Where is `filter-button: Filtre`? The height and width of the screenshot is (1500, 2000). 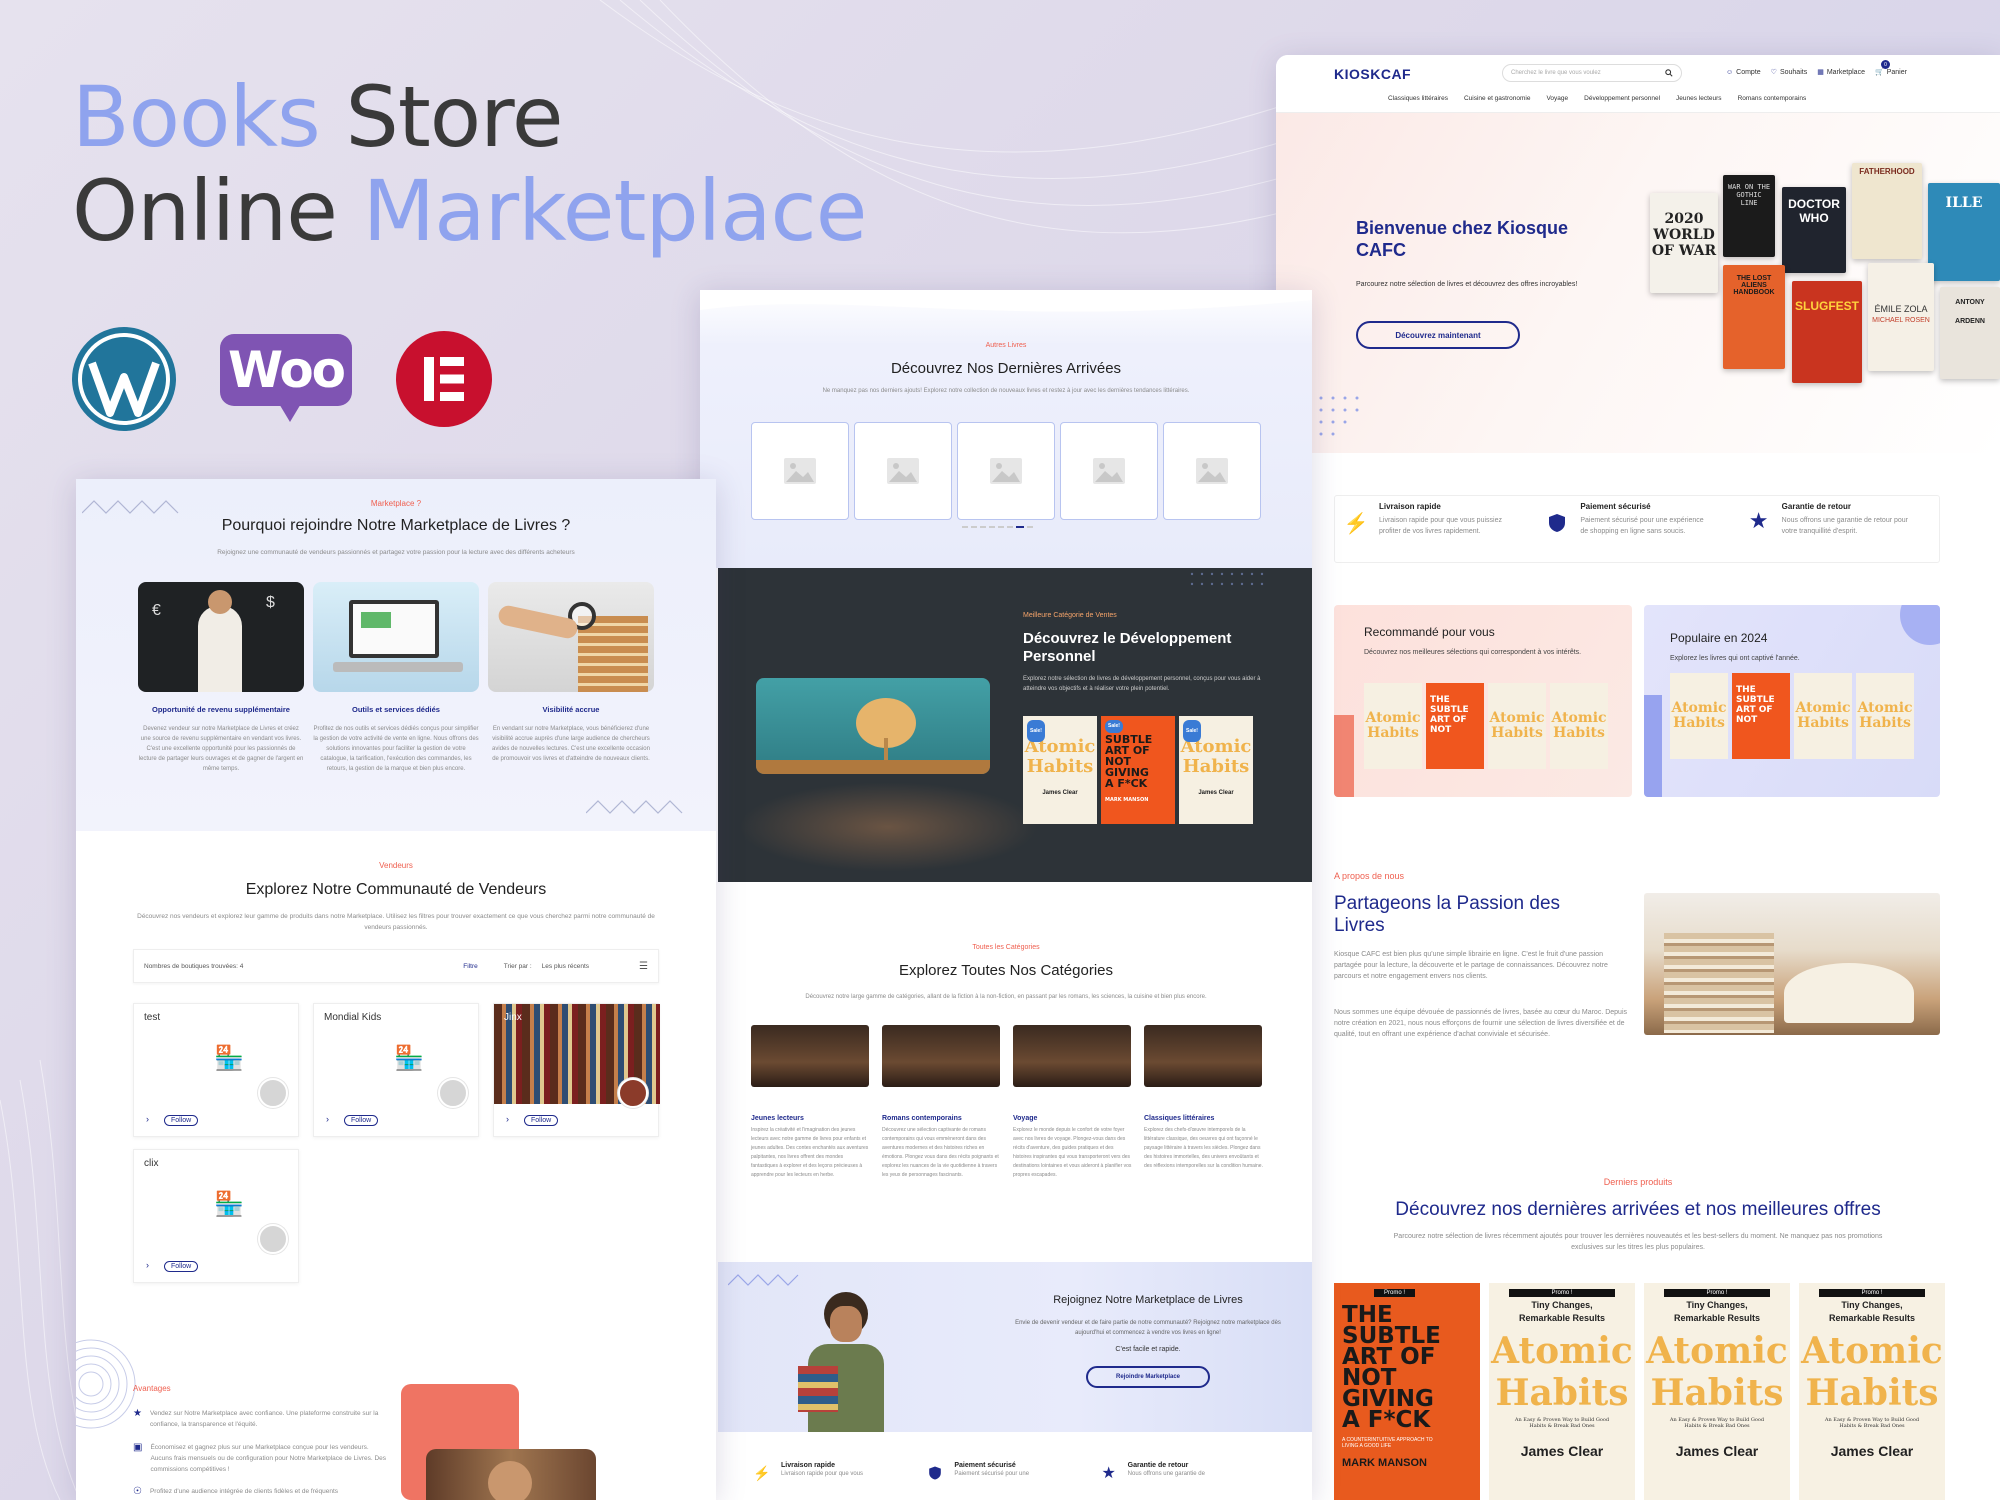
filter-button: Filtre is located at coordinates (470, 966).